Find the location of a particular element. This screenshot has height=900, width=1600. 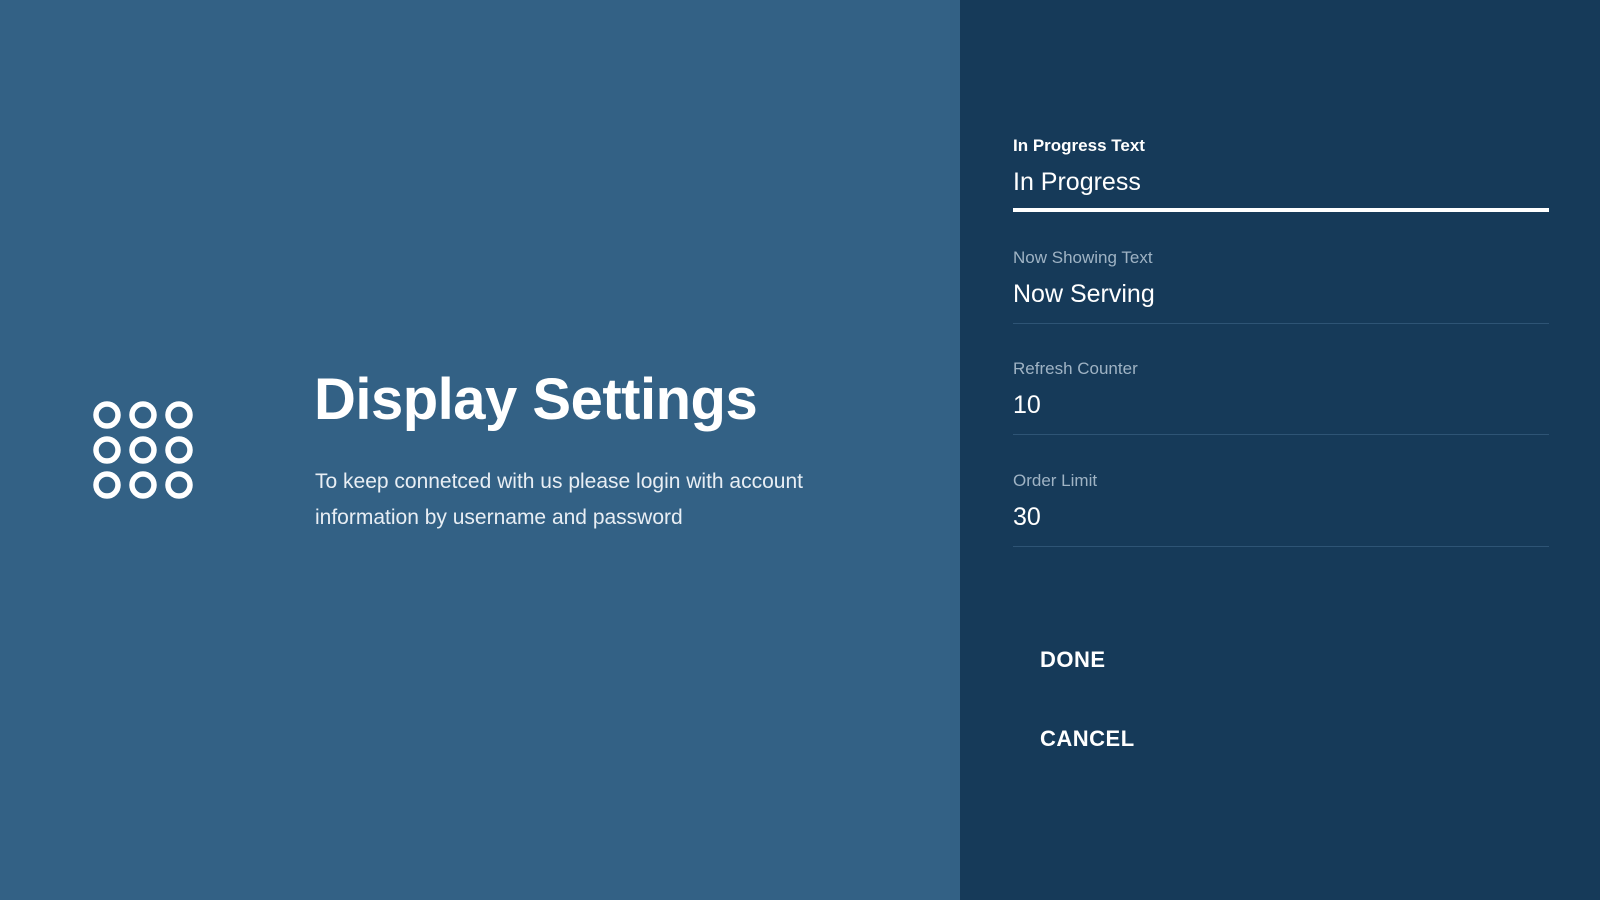

refresh-counter-label: Refresh Counter is located at coordinates (1075, 368).